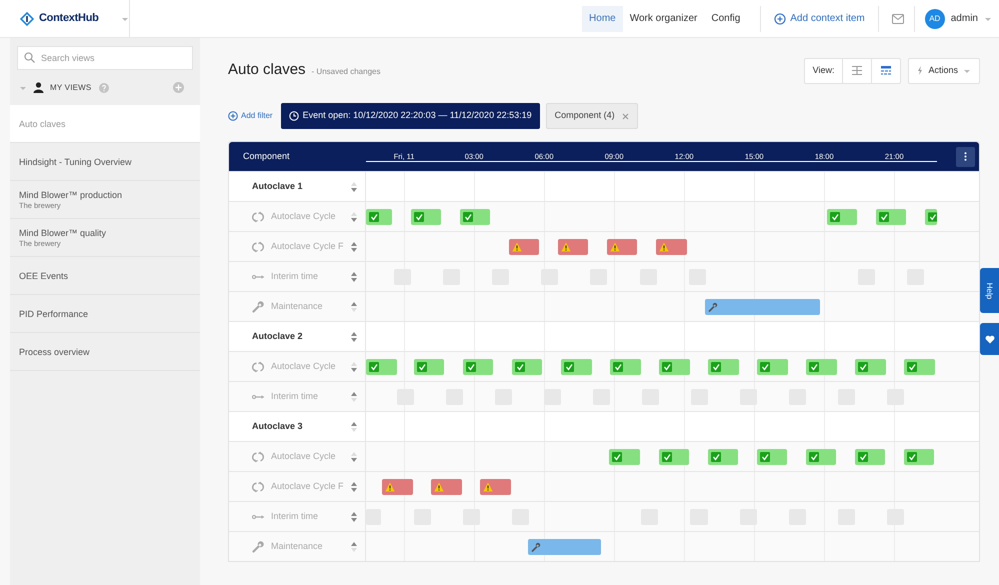 This screenshot has height=585, width=999. I want to click on section-label: MY VIEWS, so click(71, 88).